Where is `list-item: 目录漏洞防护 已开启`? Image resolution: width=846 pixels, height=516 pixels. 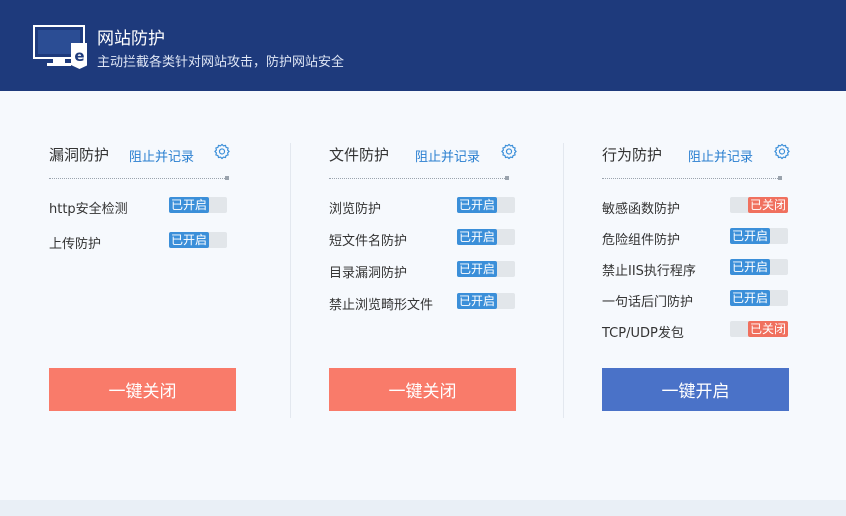
list-item: 目录漏洞防护 已开启 is located at coordinates (424, 276).